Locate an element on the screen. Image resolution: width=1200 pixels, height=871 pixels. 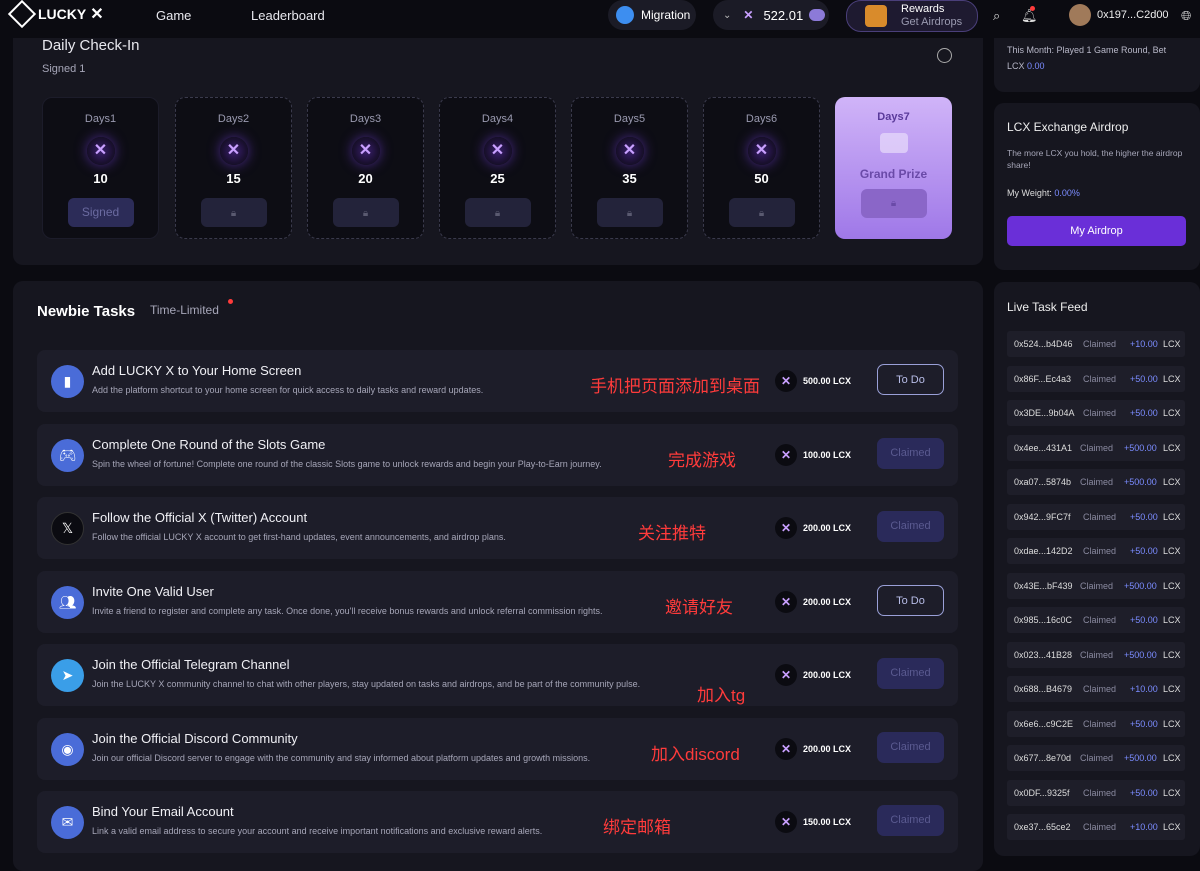
tab-time-limited: Time-Limited is located at coordinates (184, 310).